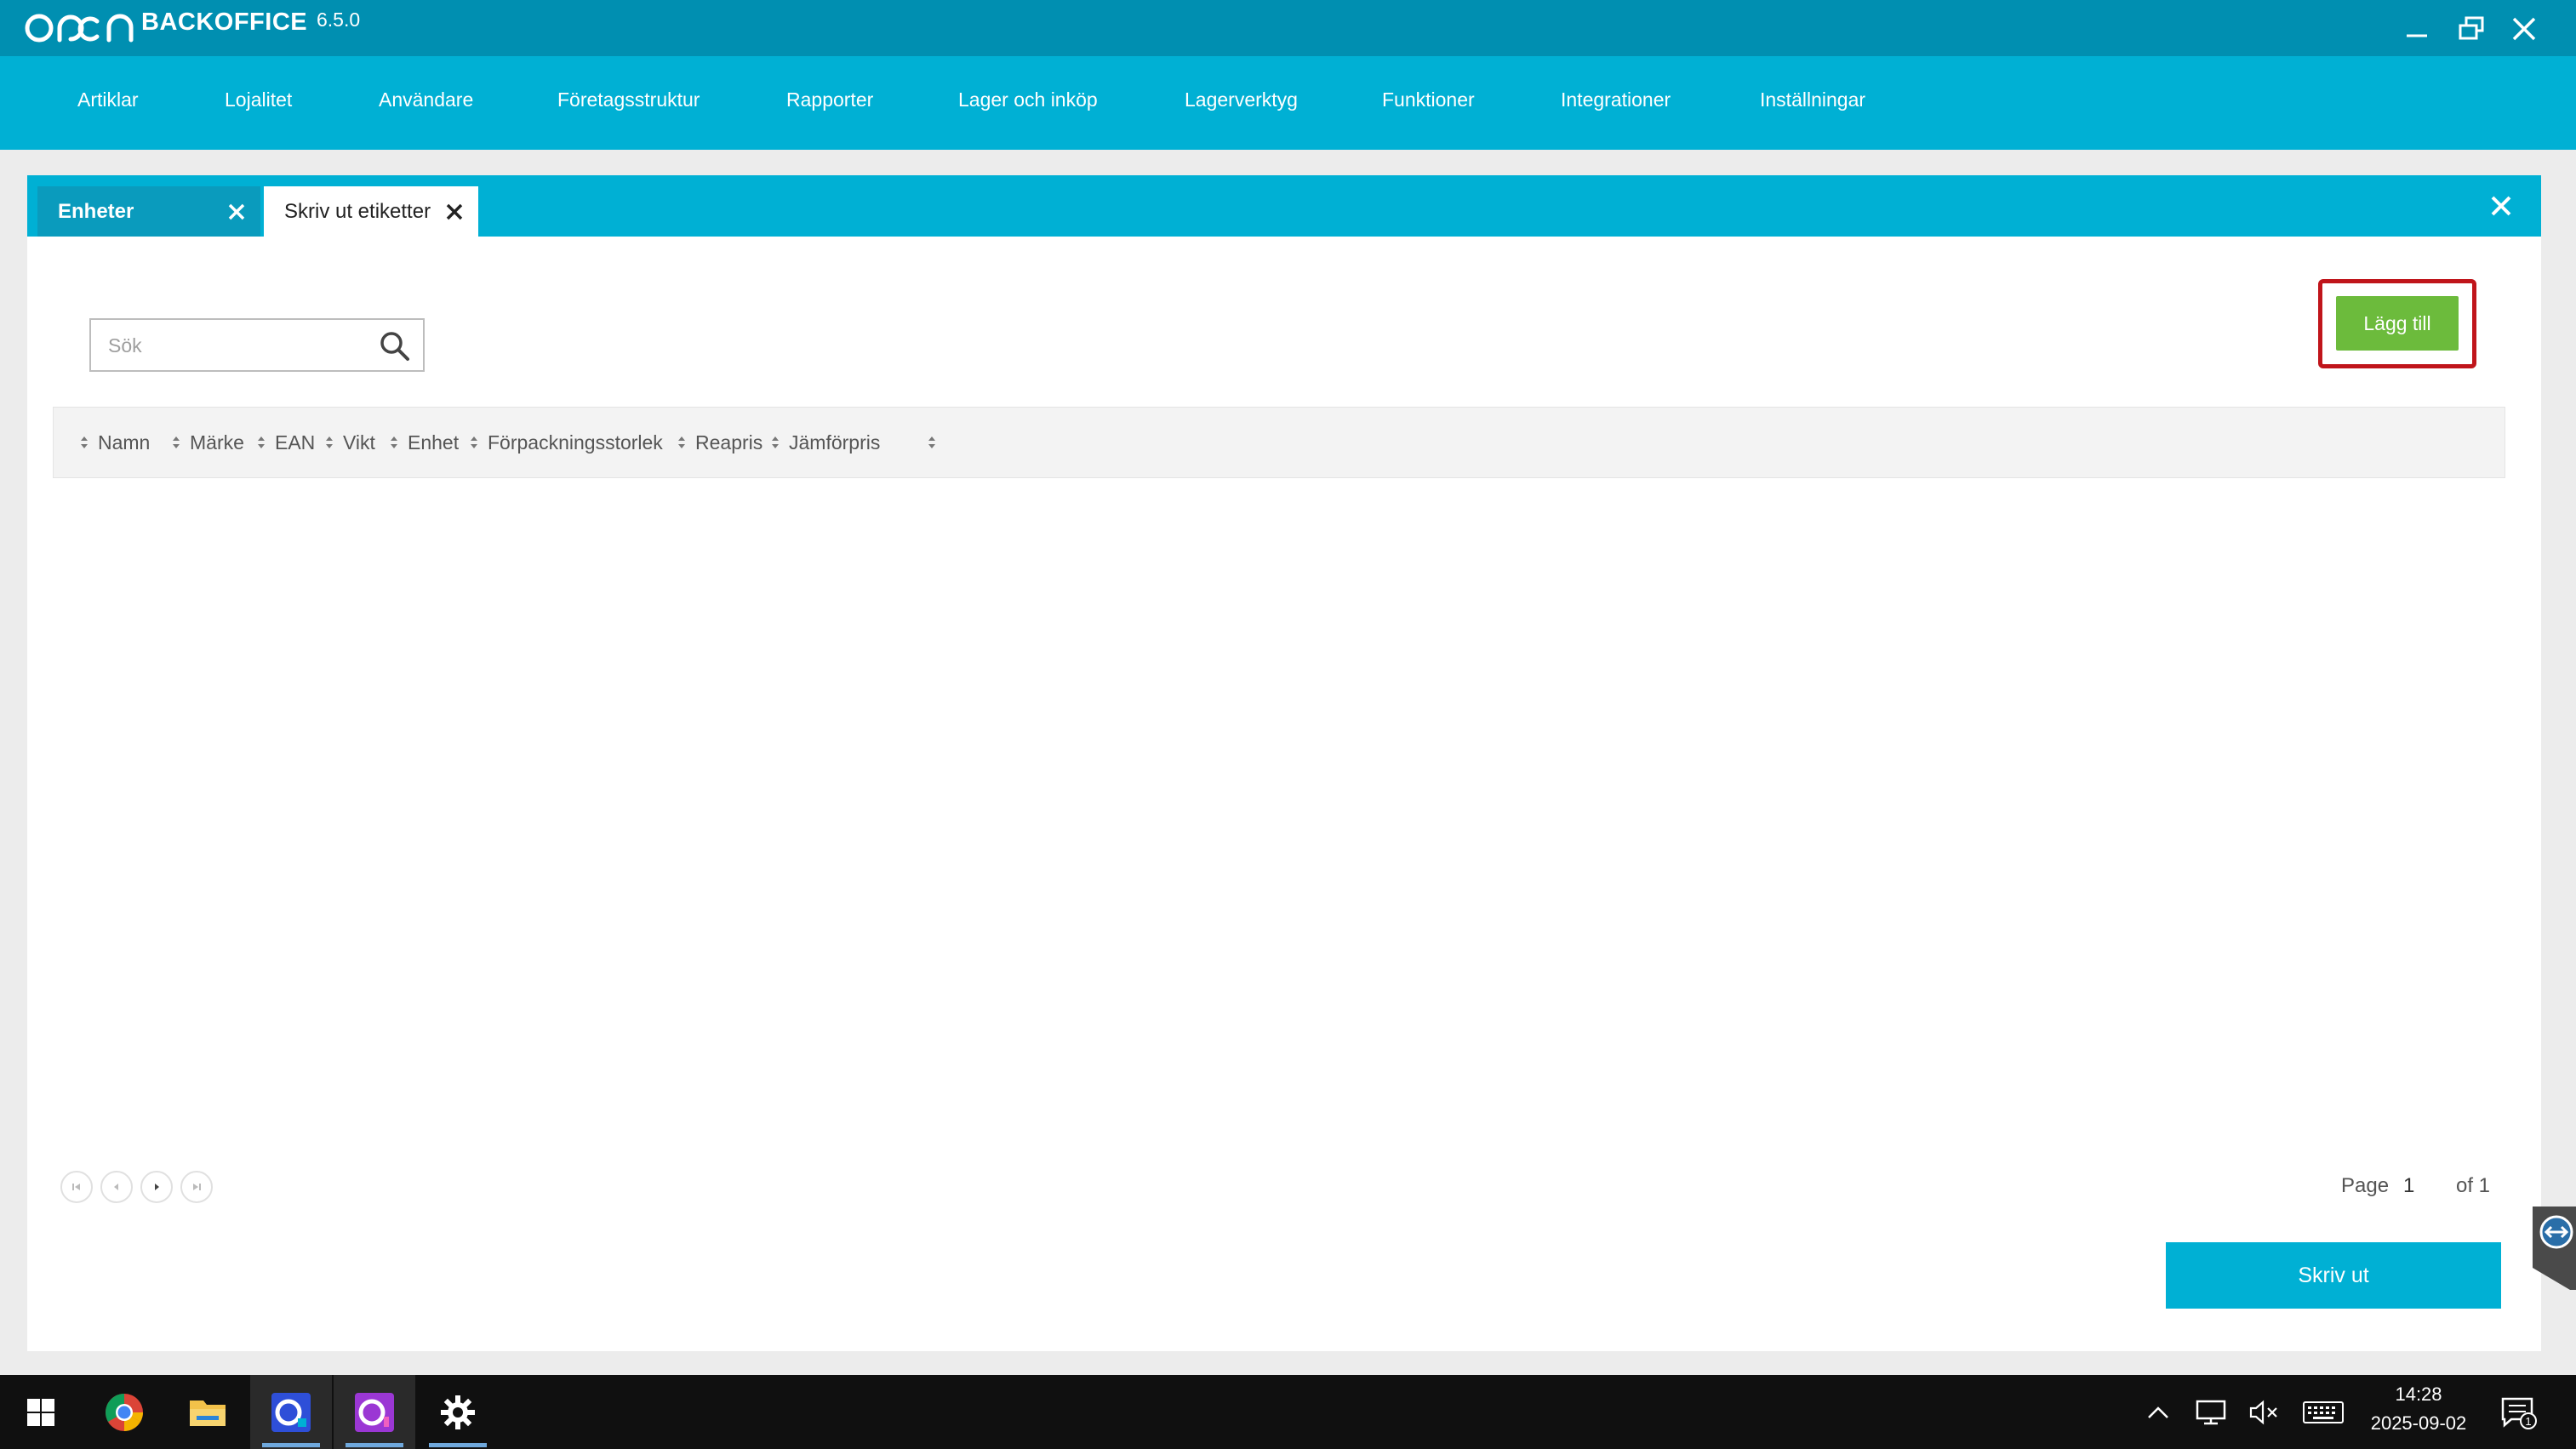 This screenshot has width=2576, height=1449. Describe the element at coordinates (295, 443) in the screenshot. I see `column-label: EAN` at that location.